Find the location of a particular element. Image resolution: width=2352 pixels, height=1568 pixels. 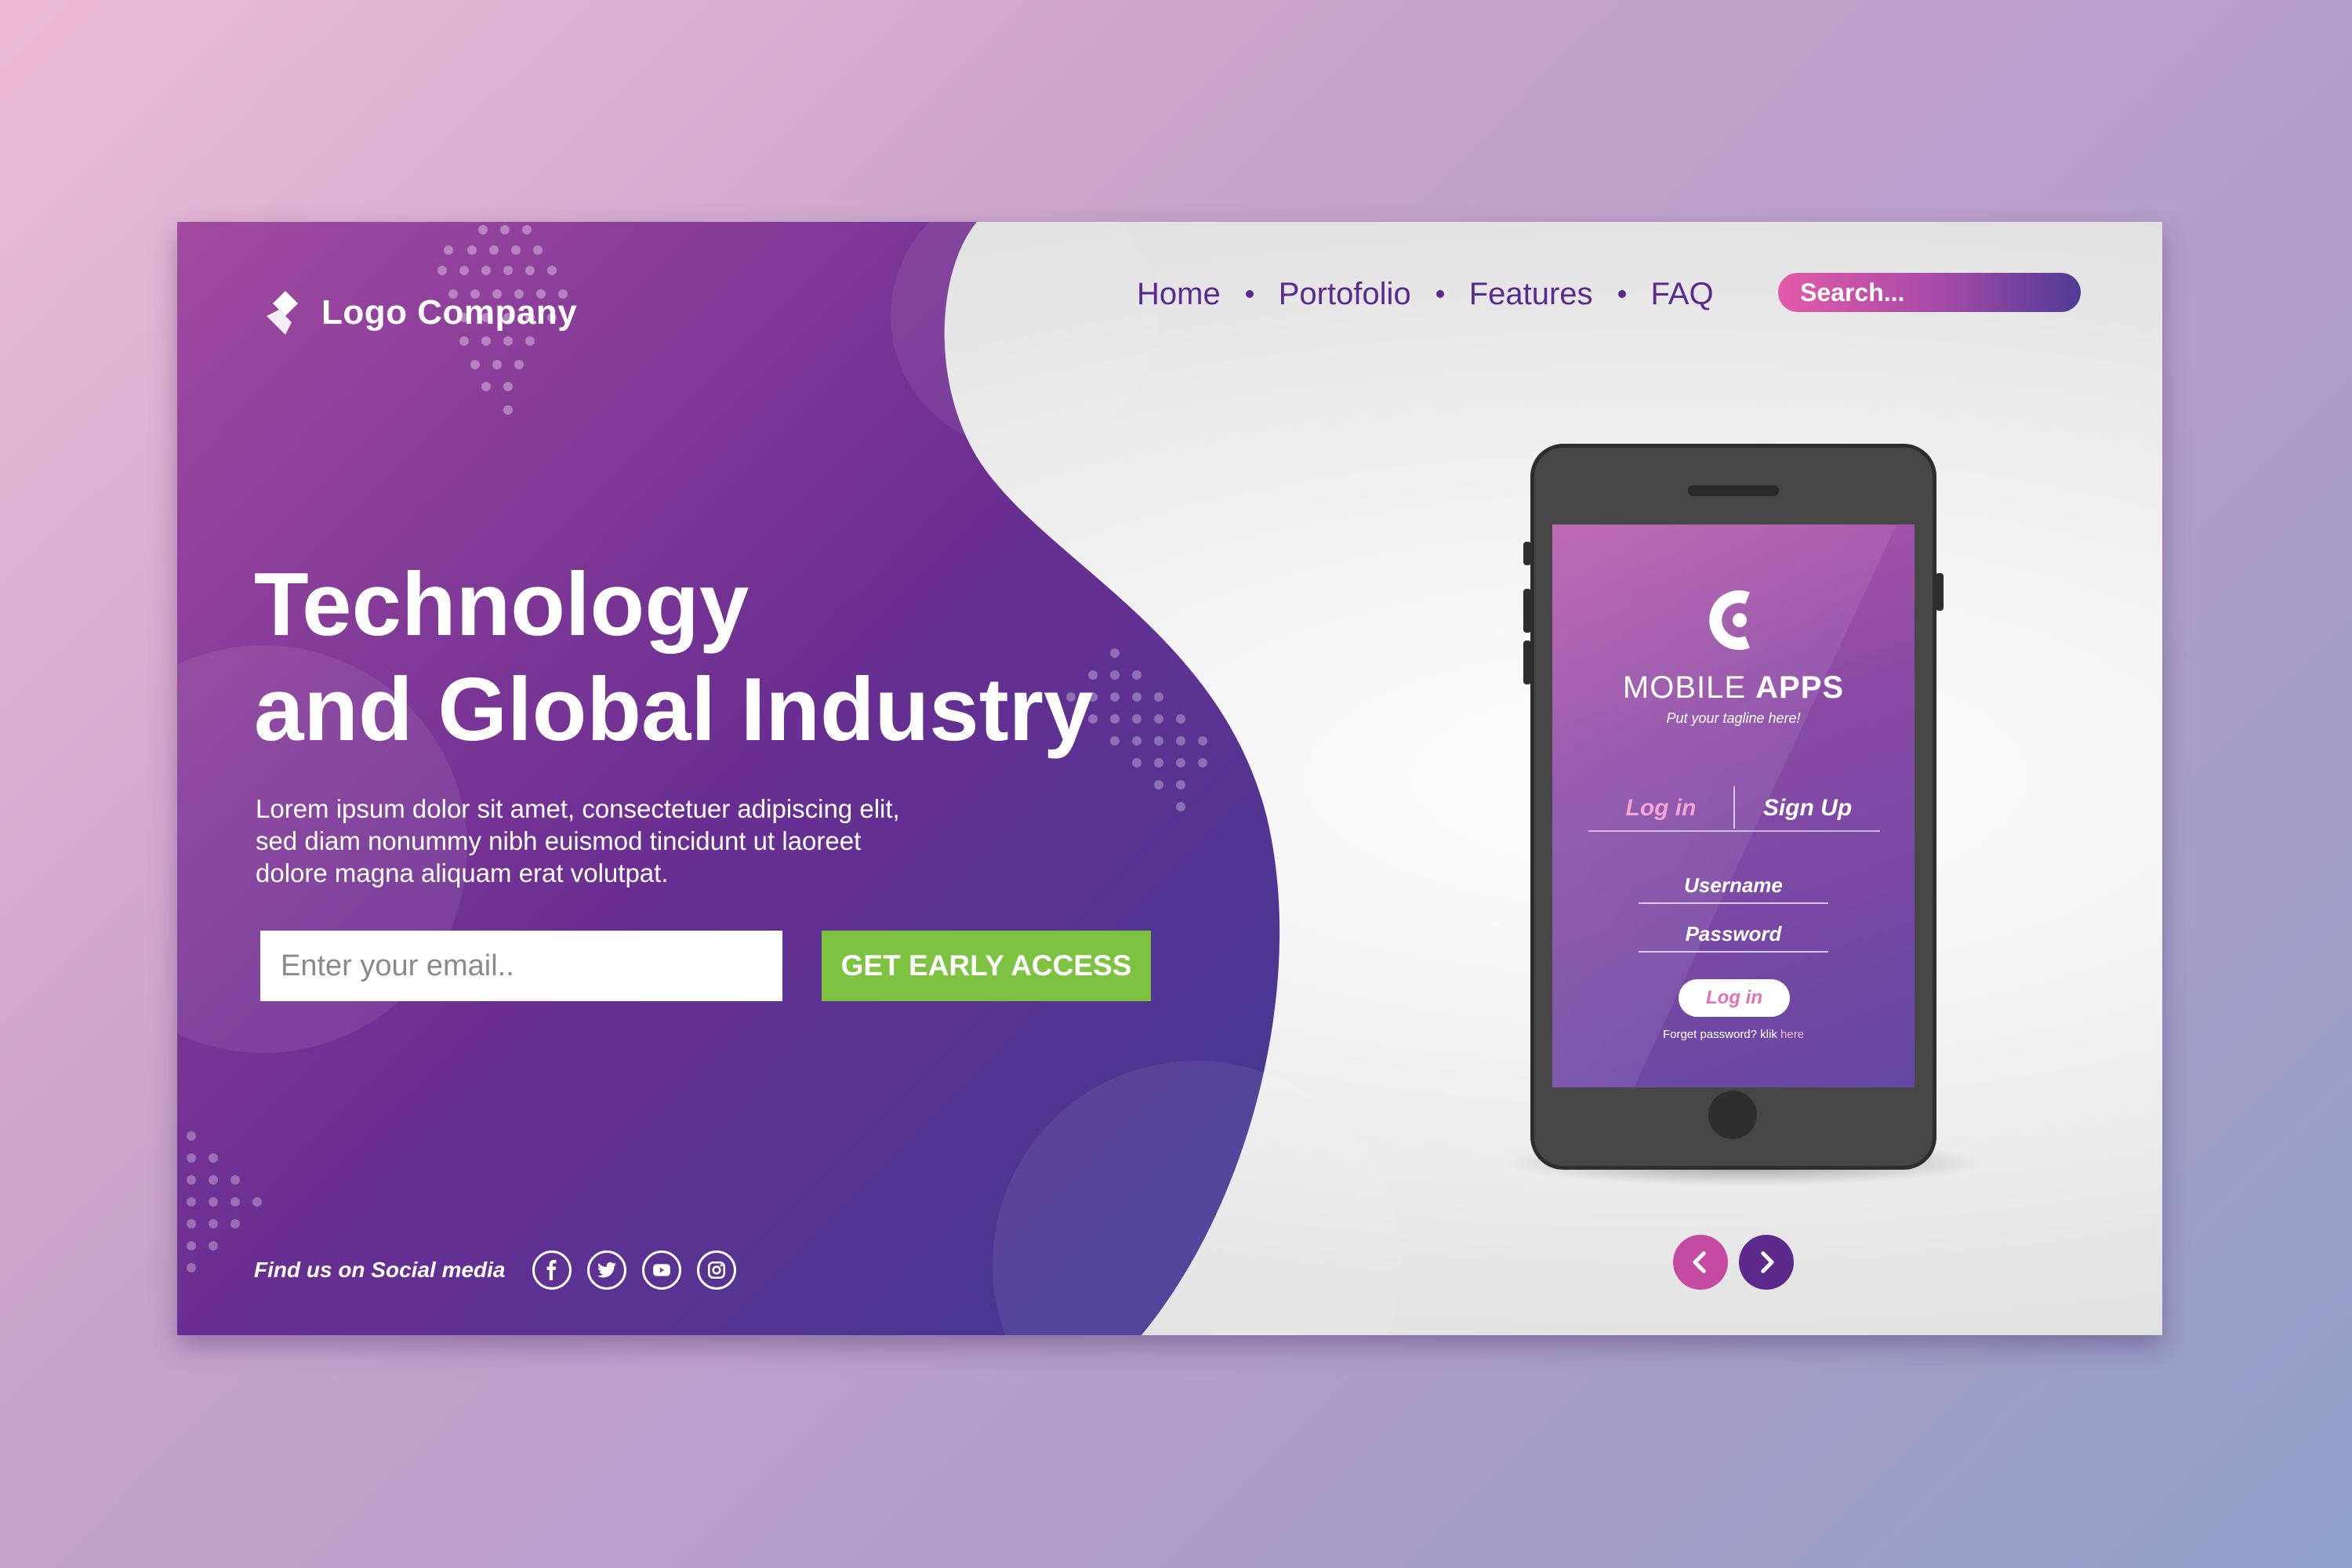

carousel-next-button is located at coordinates (1766, 1262).